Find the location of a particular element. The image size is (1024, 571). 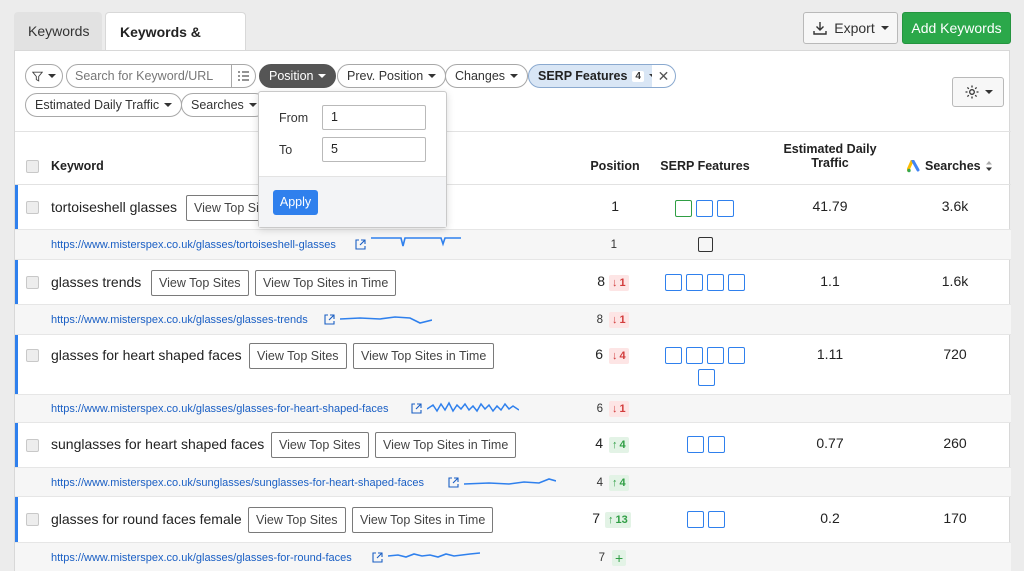

settings-button is located at coordinates (978, 92).